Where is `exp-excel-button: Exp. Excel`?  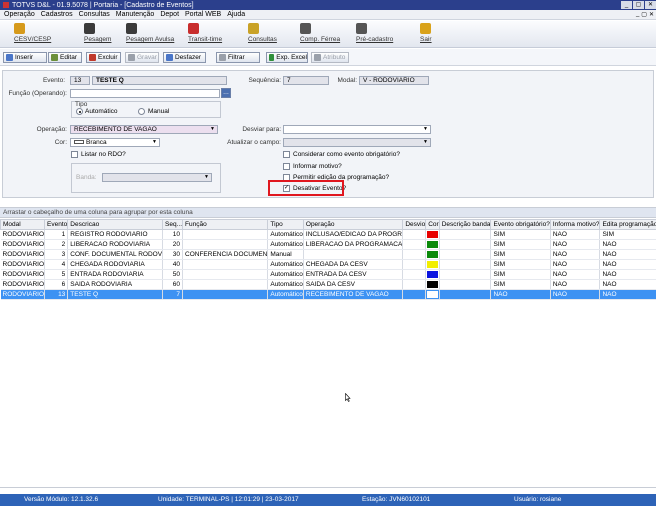
exp-excel-button: Exp. Excel is located at coordinates (287, 57).